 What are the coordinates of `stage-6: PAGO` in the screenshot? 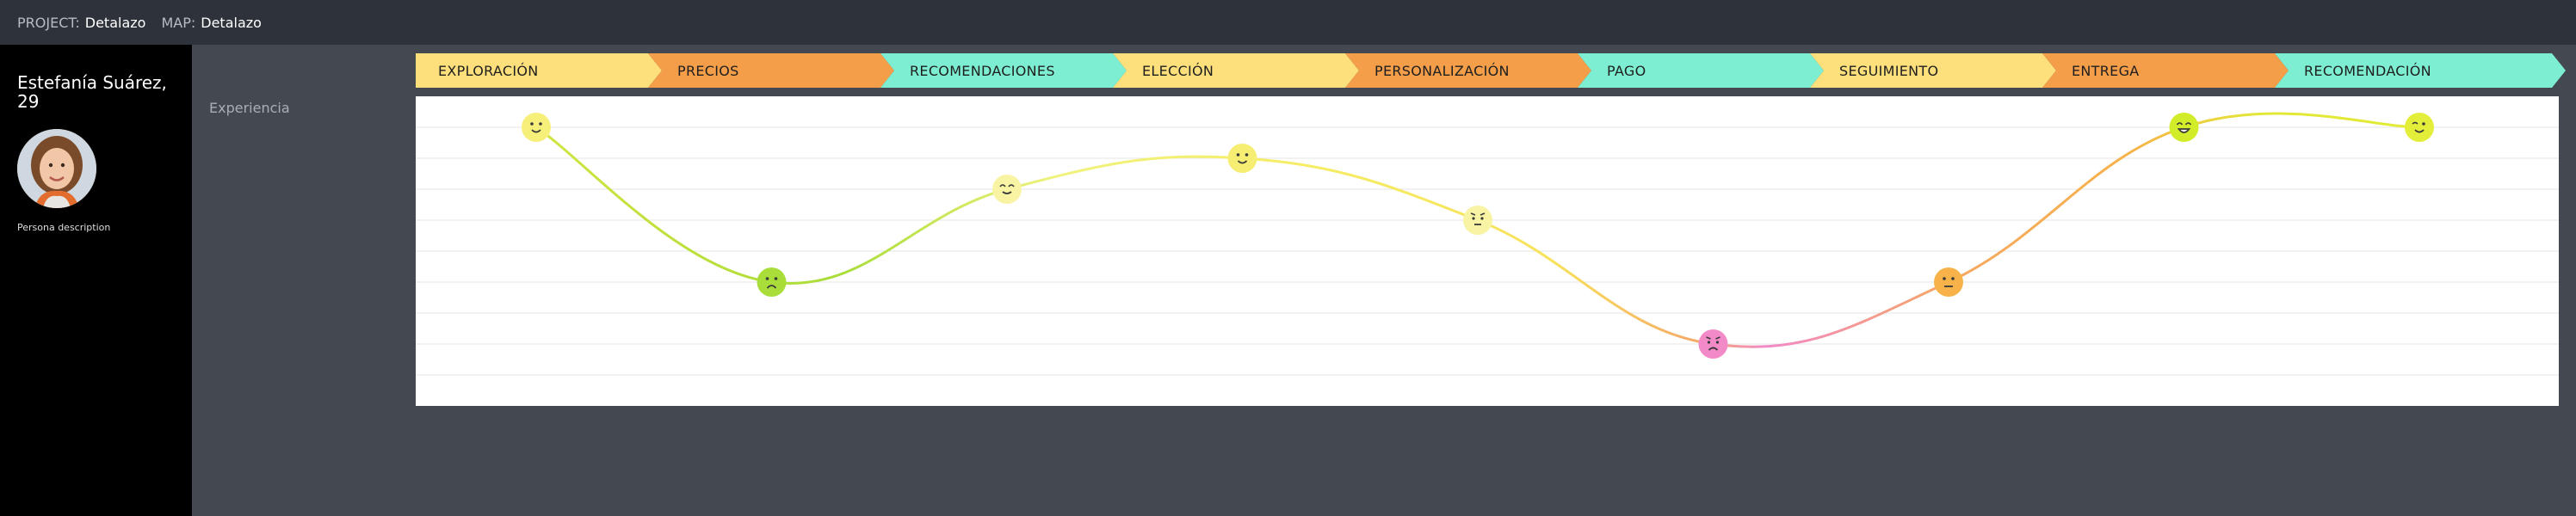 It's located at (1701, 70).